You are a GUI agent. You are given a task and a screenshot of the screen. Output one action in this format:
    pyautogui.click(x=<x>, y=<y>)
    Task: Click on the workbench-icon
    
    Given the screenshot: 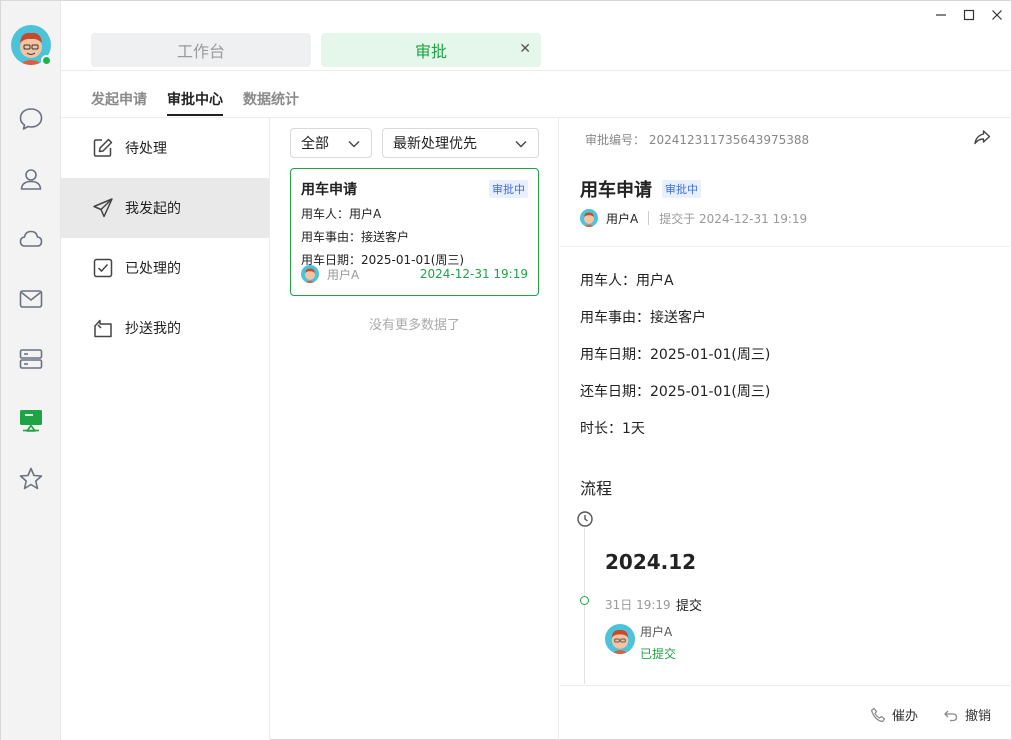 What is the action you would take?
    pyautogui.click(x=31, y=419)
    